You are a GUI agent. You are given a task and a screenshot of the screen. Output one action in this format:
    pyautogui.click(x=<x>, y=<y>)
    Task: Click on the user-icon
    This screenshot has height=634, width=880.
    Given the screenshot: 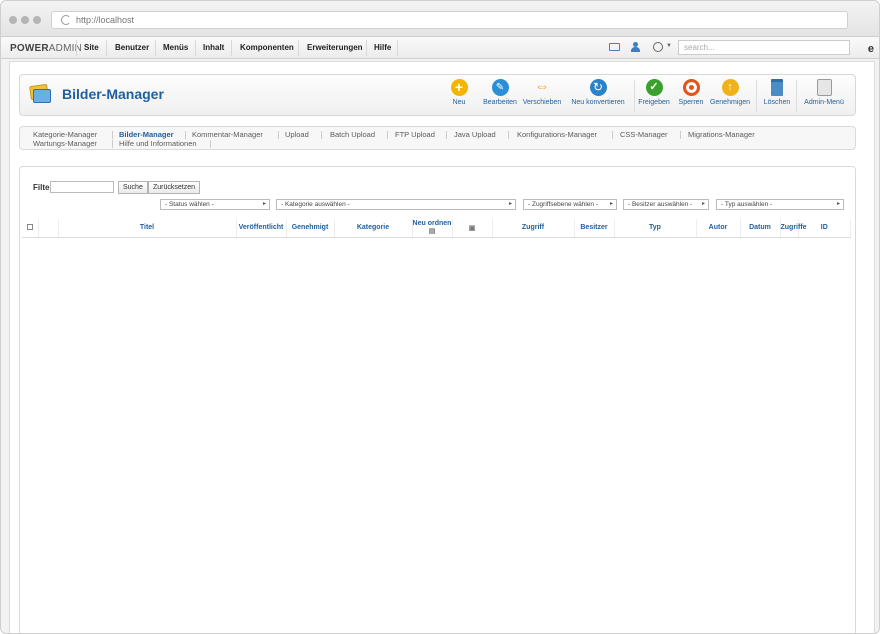 What is the action you would take?
    pyautogui.click(x=635, y=47)
    